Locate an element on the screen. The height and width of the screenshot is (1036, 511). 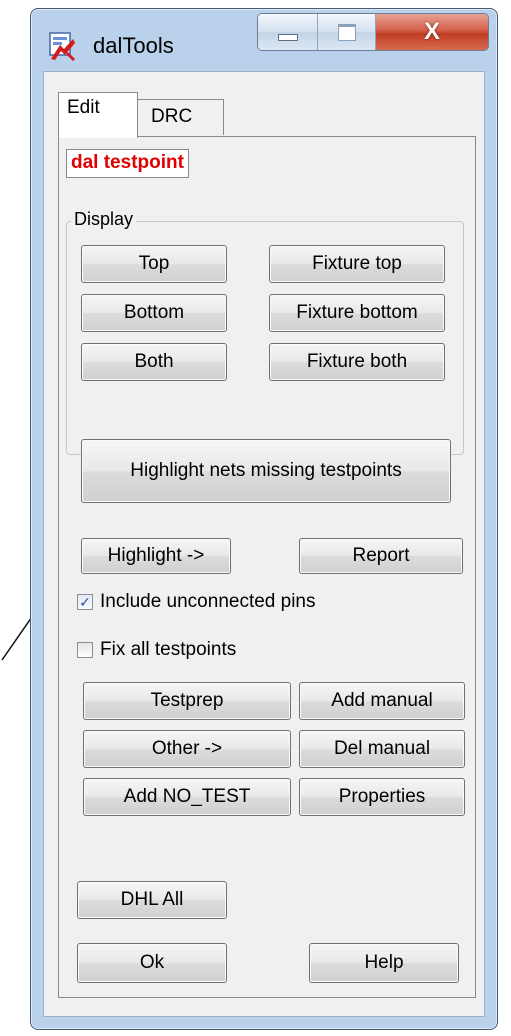
display-both-button: Both is located at coordinates (154, 362).